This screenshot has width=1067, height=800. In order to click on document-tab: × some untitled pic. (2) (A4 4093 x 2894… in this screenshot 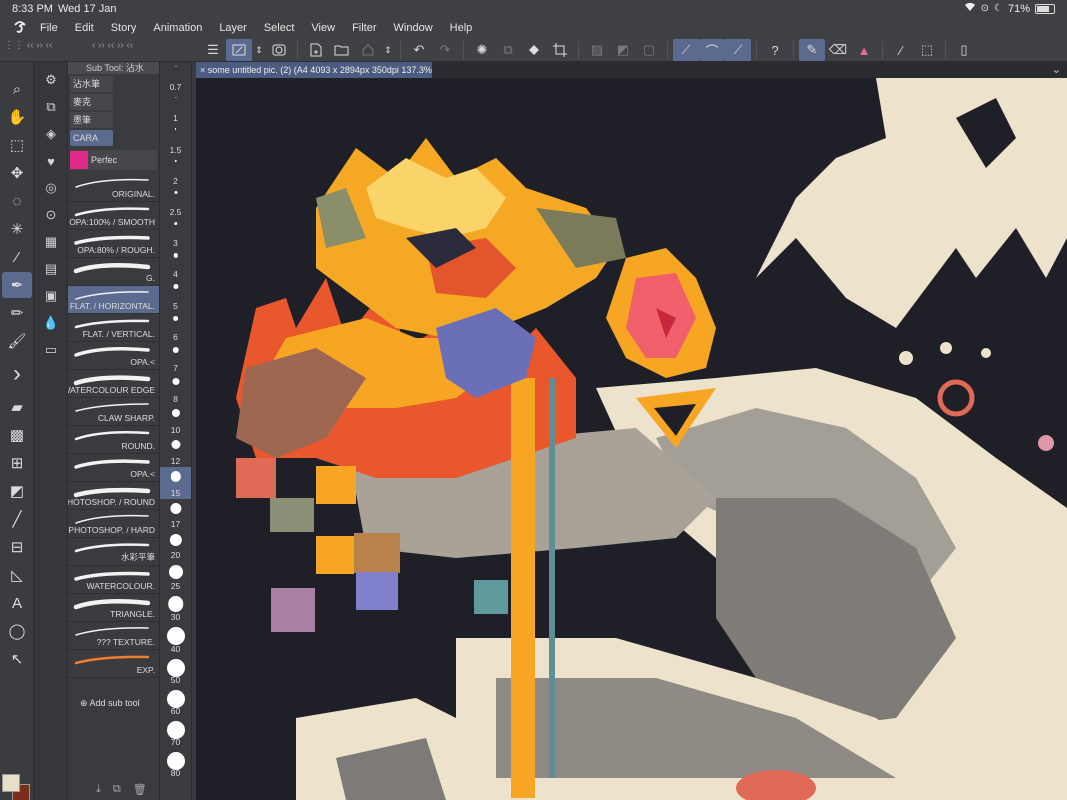, I will do `click(314, 70)`.